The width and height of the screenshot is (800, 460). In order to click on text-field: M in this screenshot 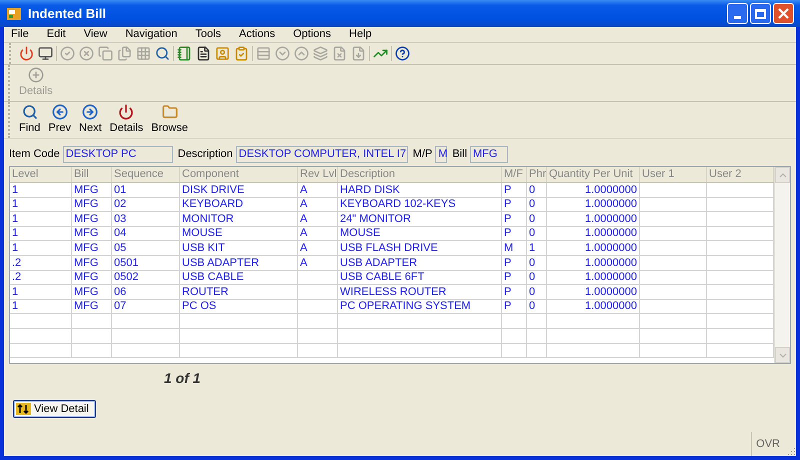, I will do `click(441, 154)`.